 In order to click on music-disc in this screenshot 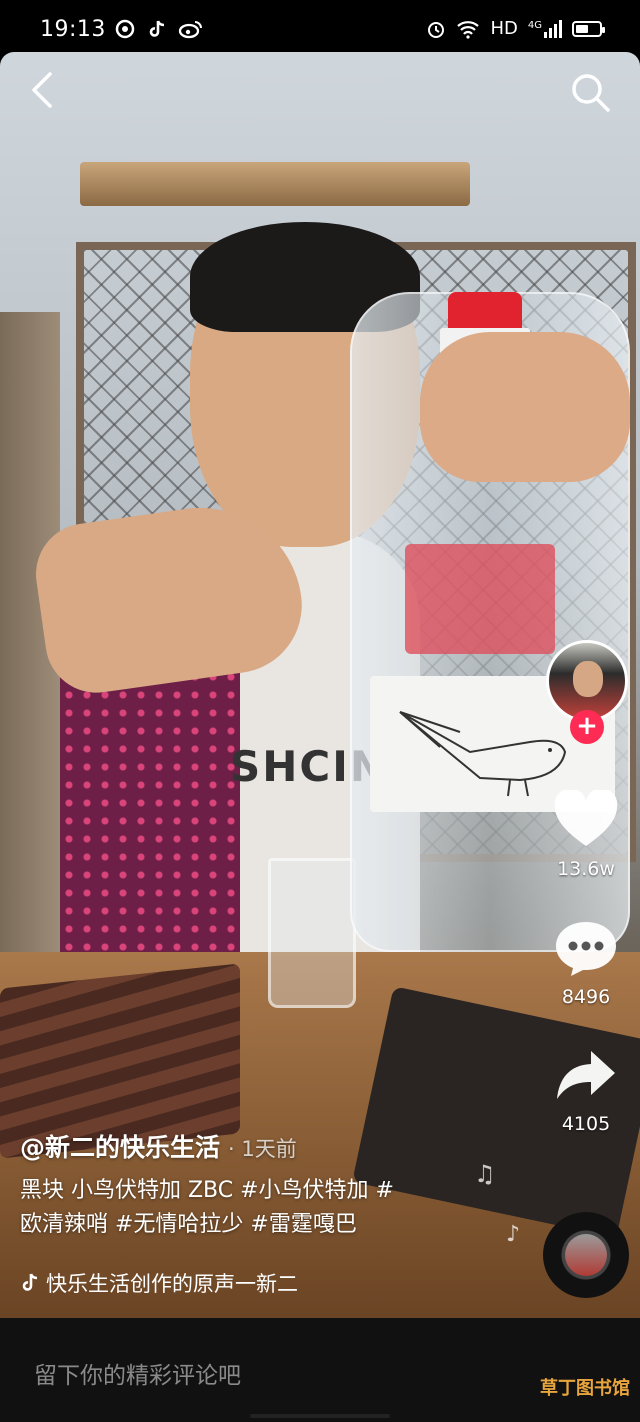, I will do `click(586, 1255)`.